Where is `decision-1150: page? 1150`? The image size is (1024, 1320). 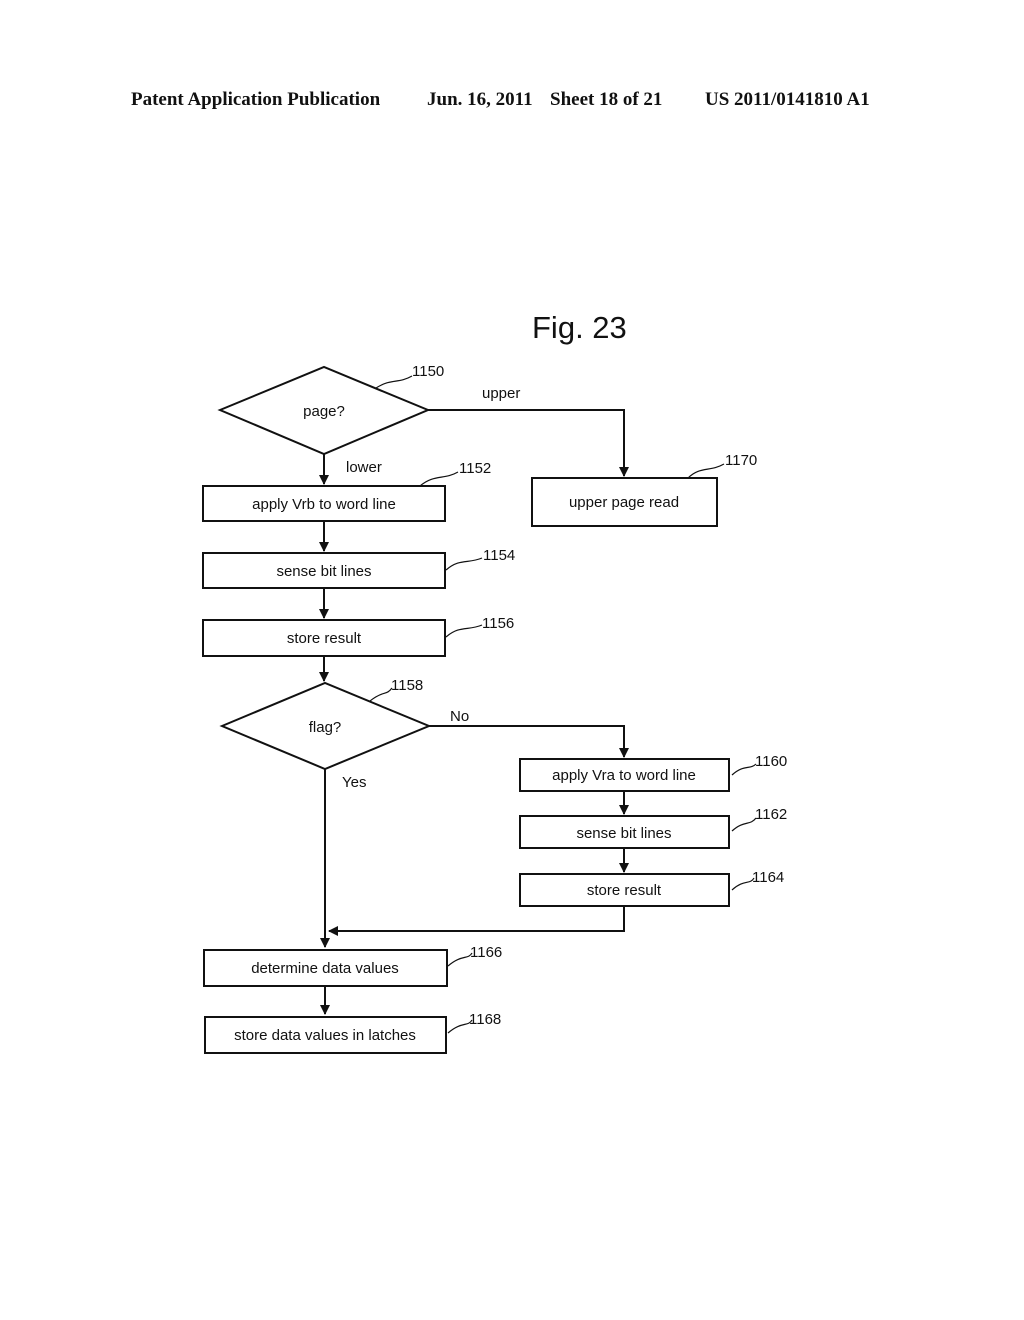
decision-1150: page? 1150 is located at coordinates (330, 409).